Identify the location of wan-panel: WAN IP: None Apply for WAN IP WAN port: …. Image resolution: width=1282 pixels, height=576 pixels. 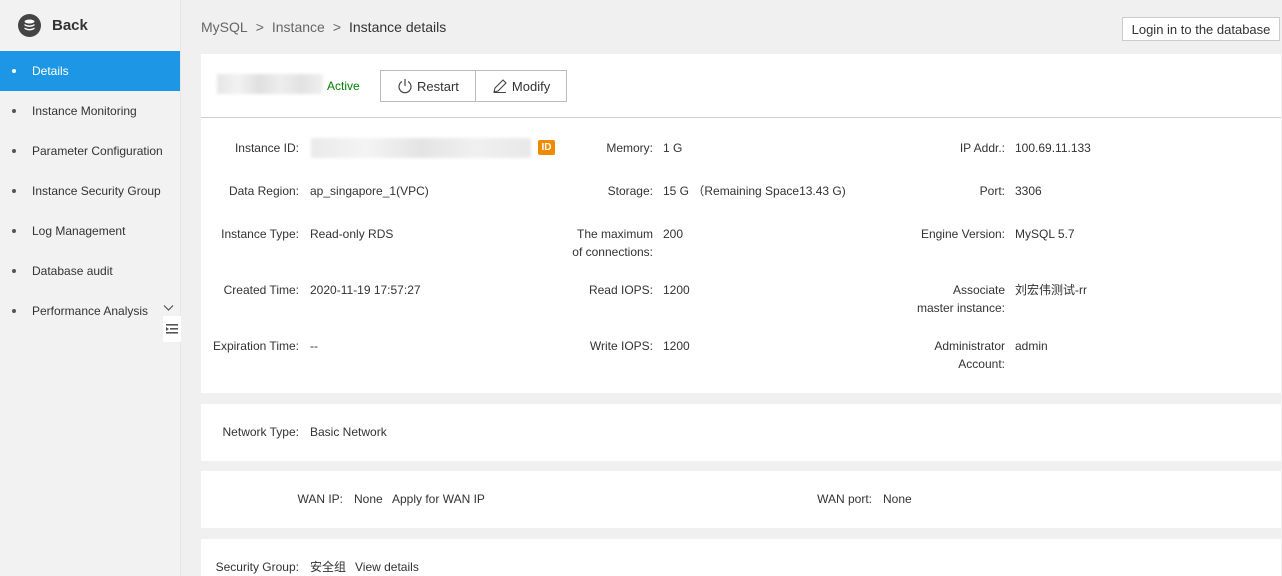
(741, 499).